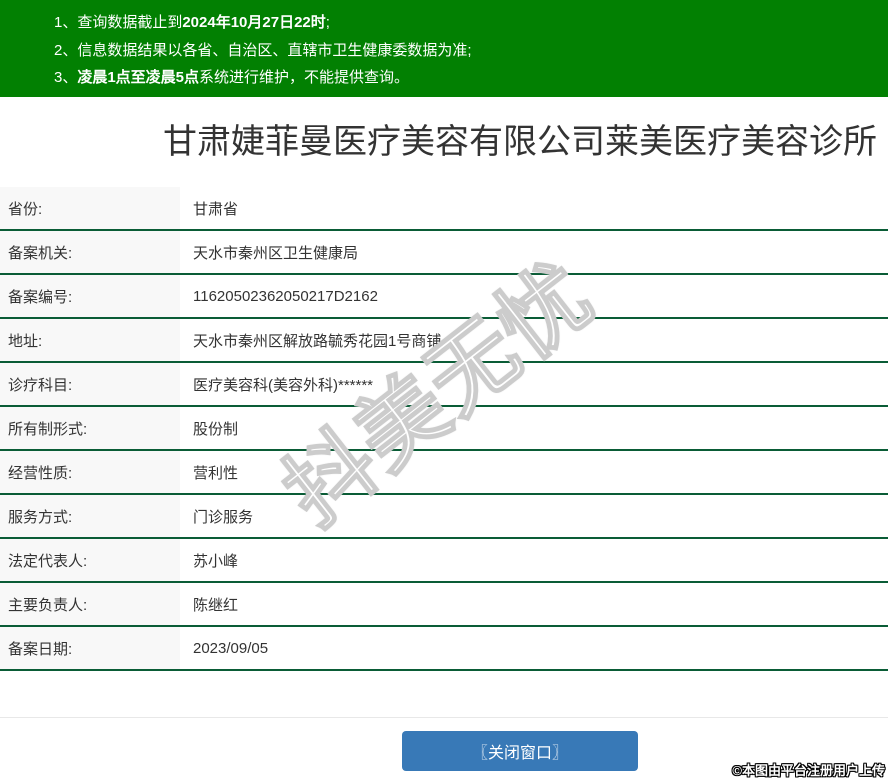 This screenshot has width=888, height=781. I want to click on row-value: 医疗美容科(美容外科)******, so click(283, 385).